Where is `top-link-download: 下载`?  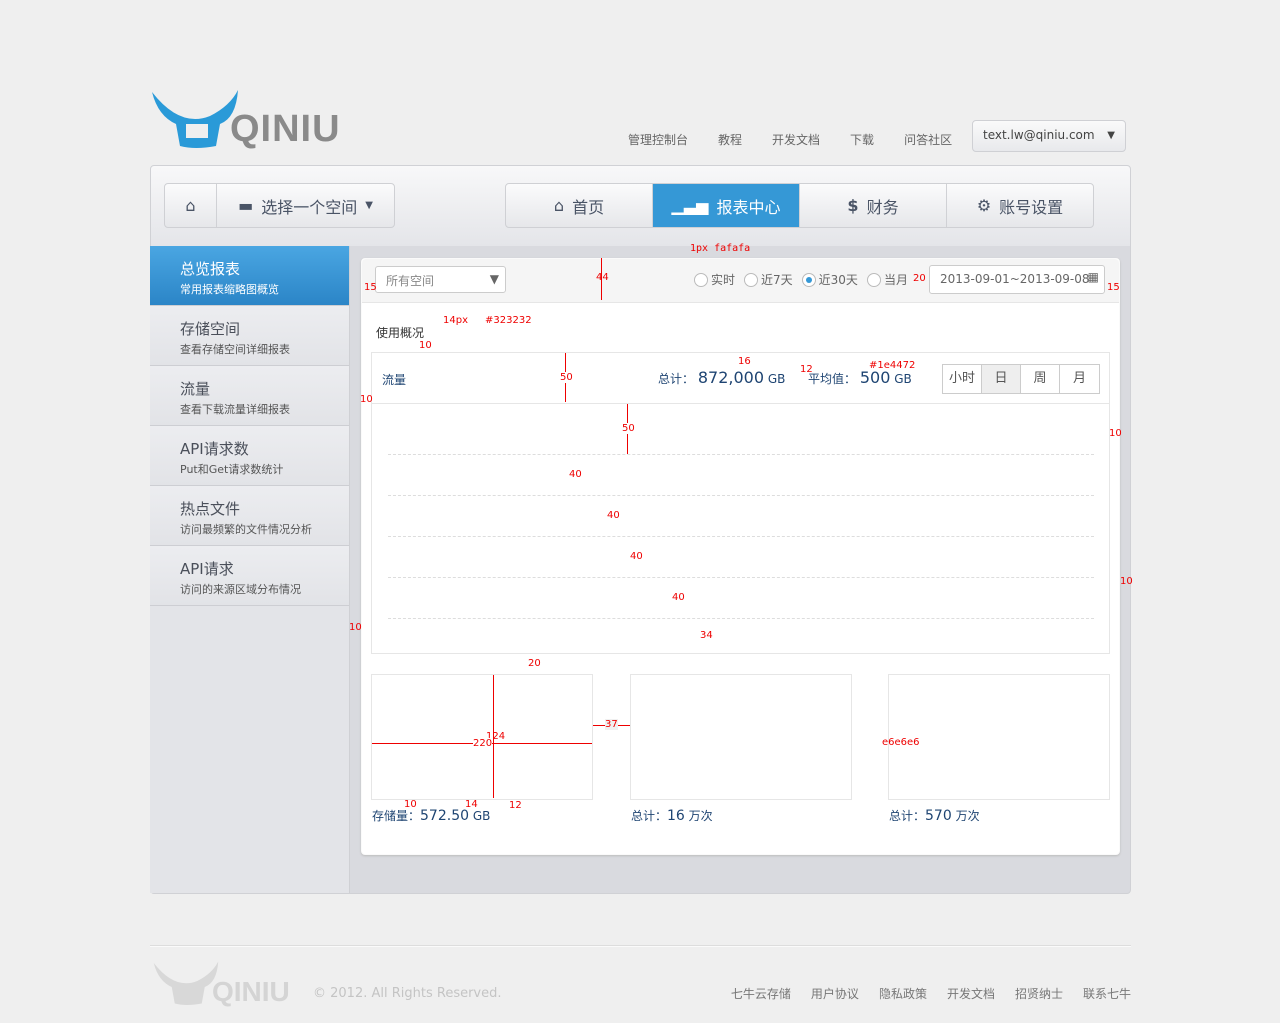
top-link-download: 下载 is located at coordinates (862, 139).